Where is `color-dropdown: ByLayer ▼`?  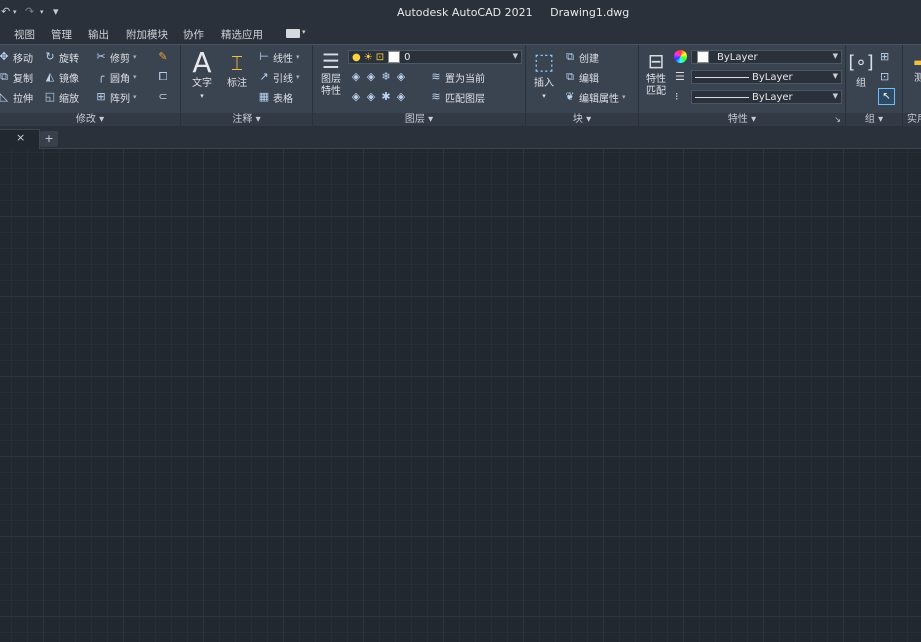
color-dropdown: ByLayer ▼ is located at coordinates (766, 57).